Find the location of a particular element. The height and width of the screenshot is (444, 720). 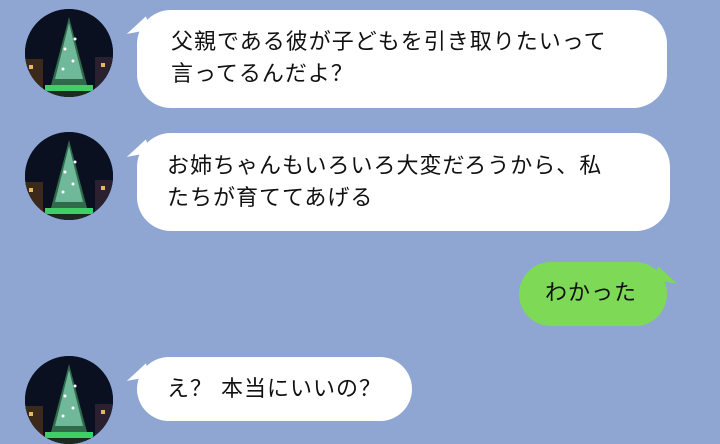

message-text-line: わかった is located at coordinates (591, 293).